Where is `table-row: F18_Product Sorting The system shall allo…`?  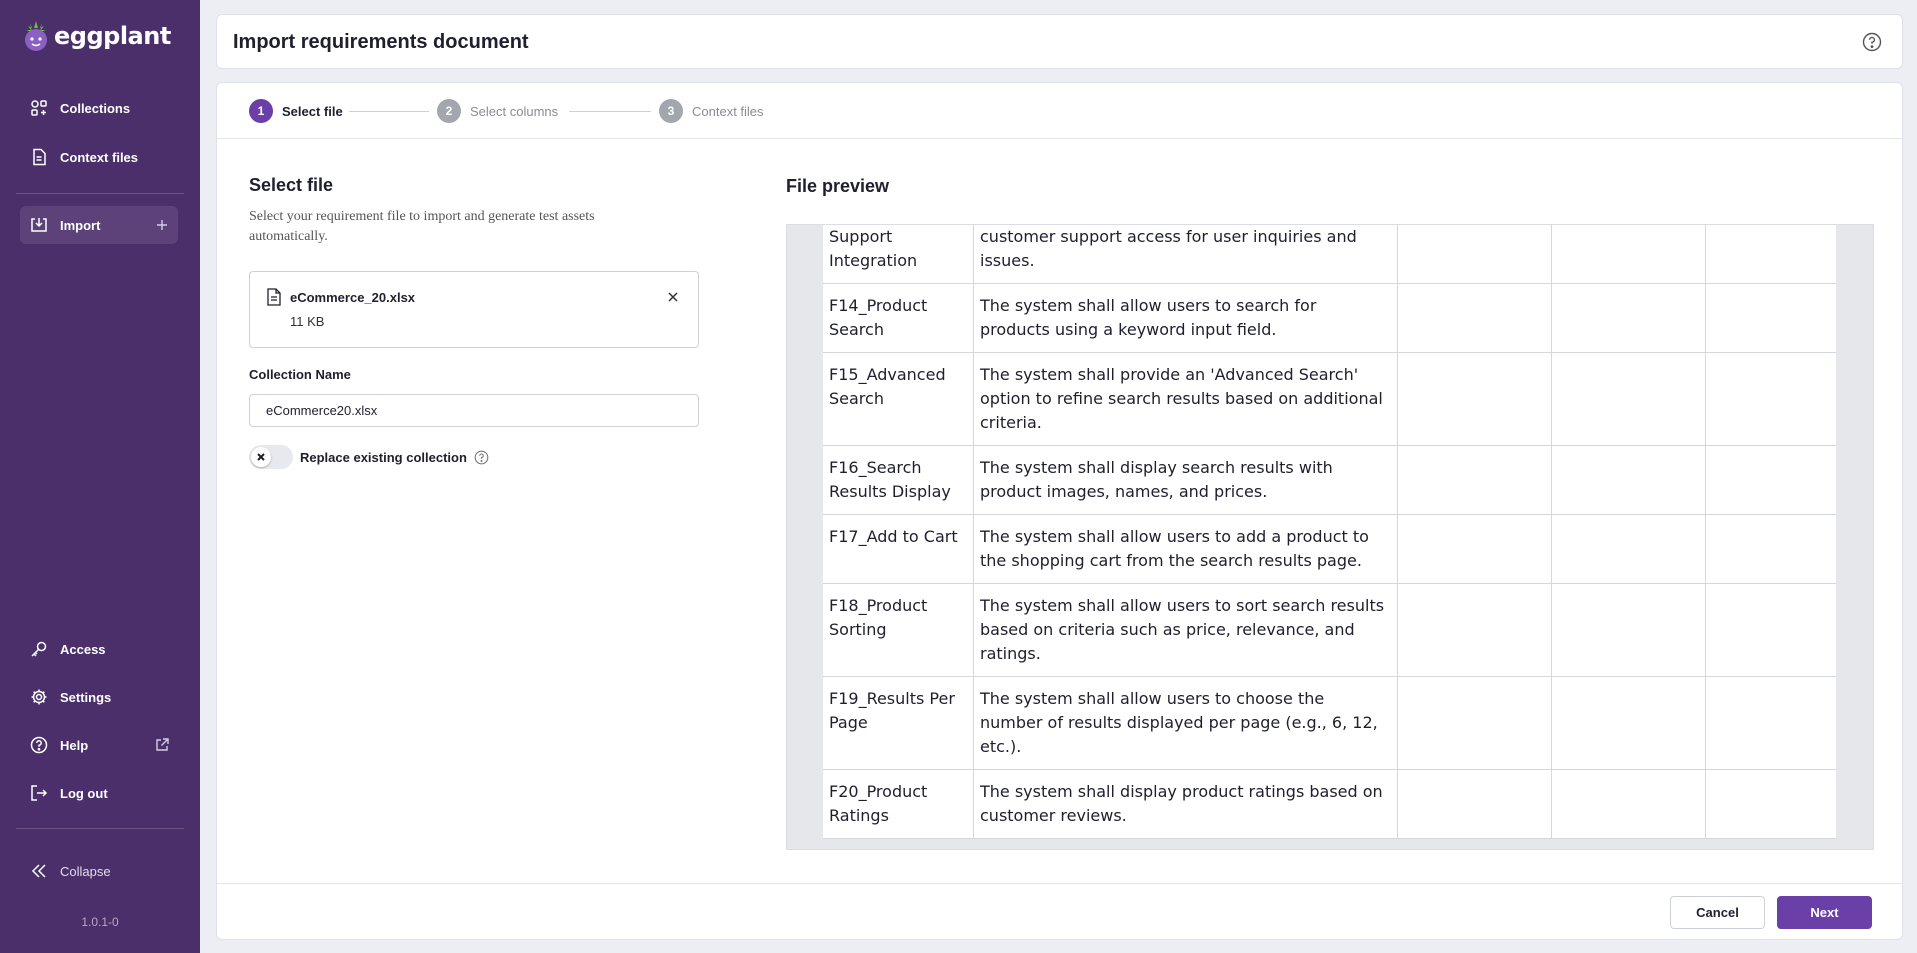
table-row: F18_Product Sorting The system shall allo… is located at coordinates (1329, 630).